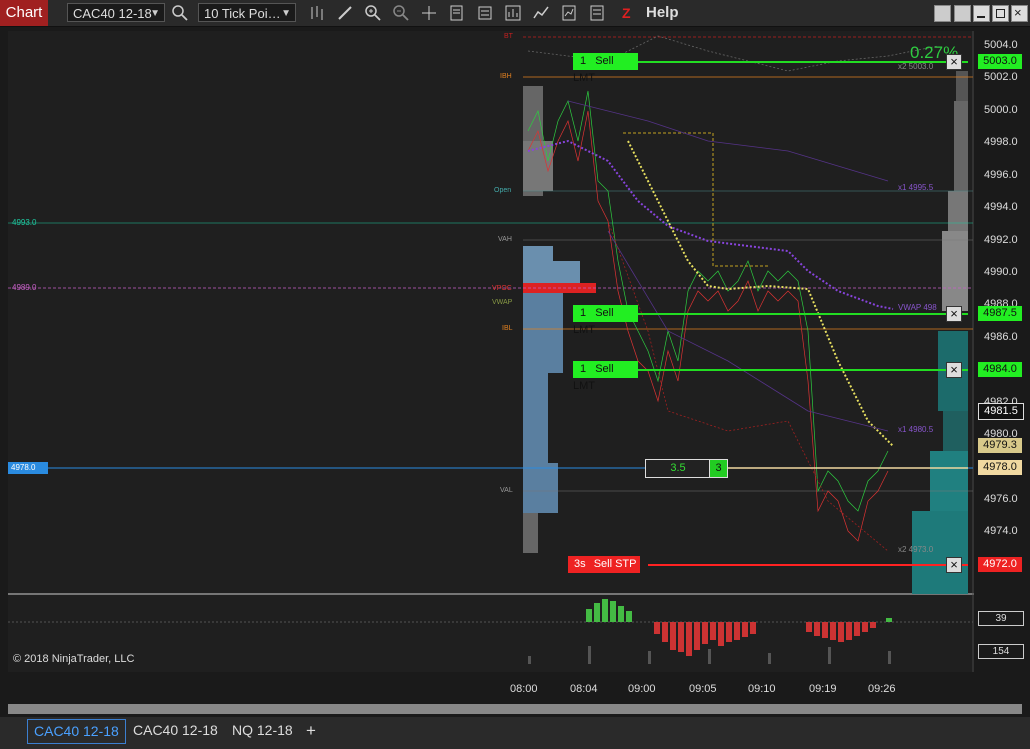 The width and height of the screenshot is (1030, 749). What do you see at coordinates (1001, 272) in the screenshot?
I see `price-tick: 4990.0` at bounding box center [1001, 272].